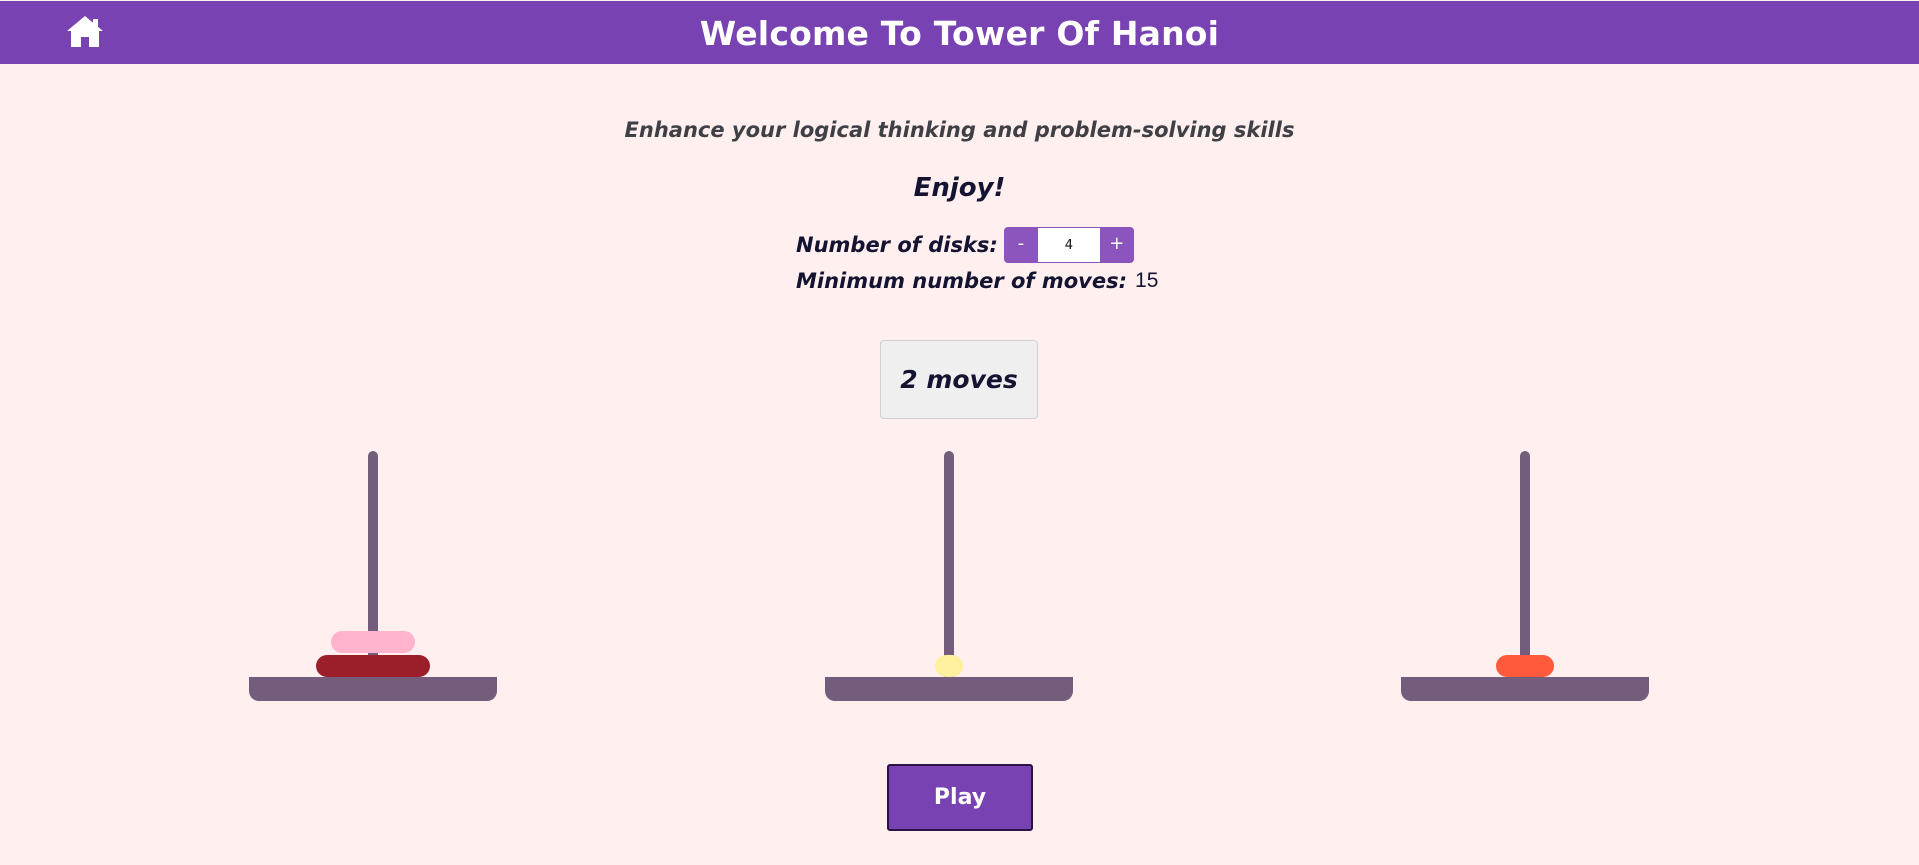  What do you see at coordinates (962, 281) in the screenshot?
I see `min-moves-label: Minimum number of moves:` at bounding box center [962, 281].